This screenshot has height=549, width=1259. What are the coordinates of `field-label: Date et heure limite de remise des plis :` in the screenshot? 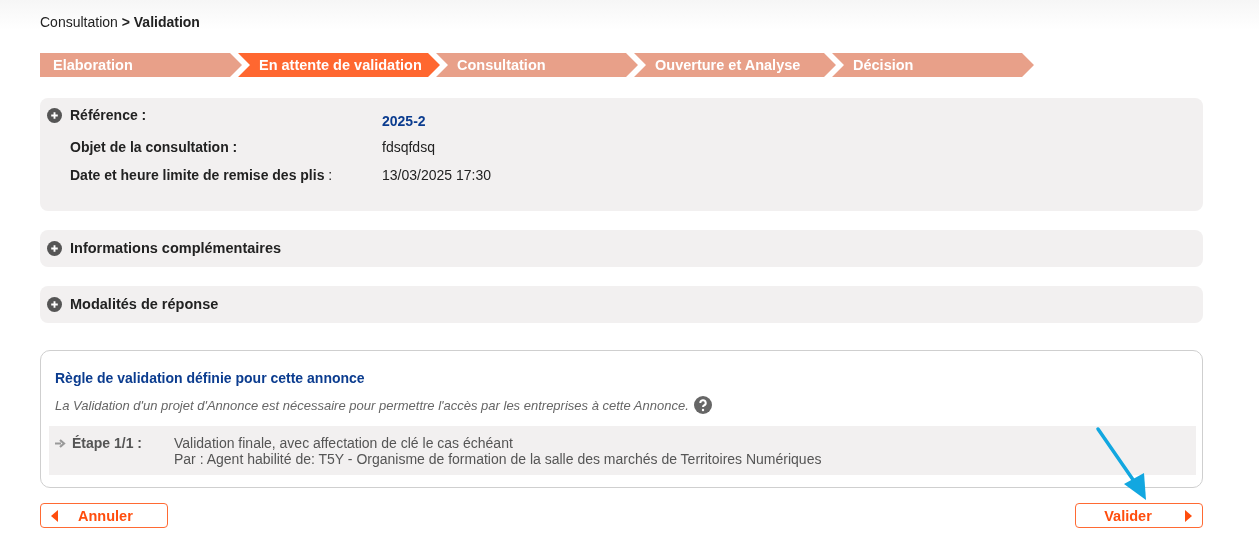 It's located at (202, 174).